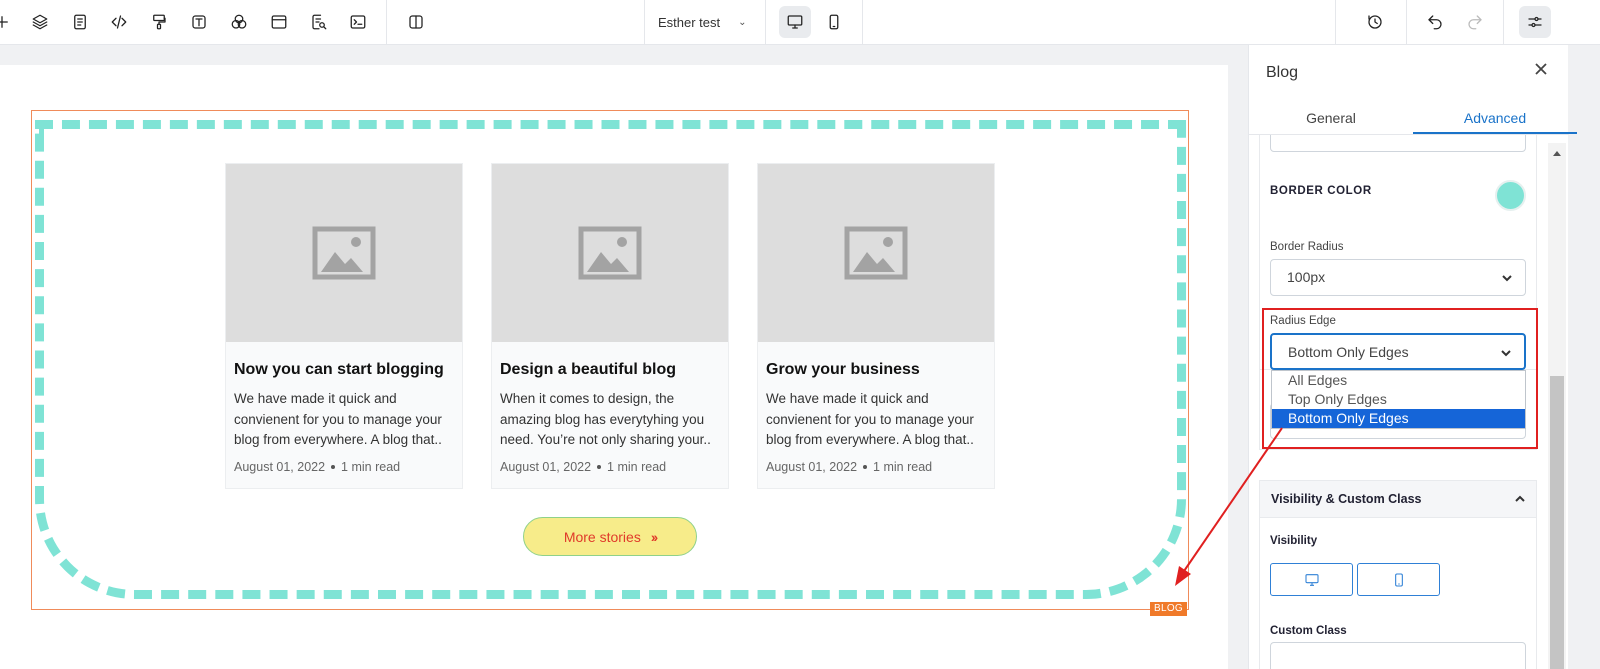  I want to click on top-toolbar: Esther test ⌄, so click(800, 22).